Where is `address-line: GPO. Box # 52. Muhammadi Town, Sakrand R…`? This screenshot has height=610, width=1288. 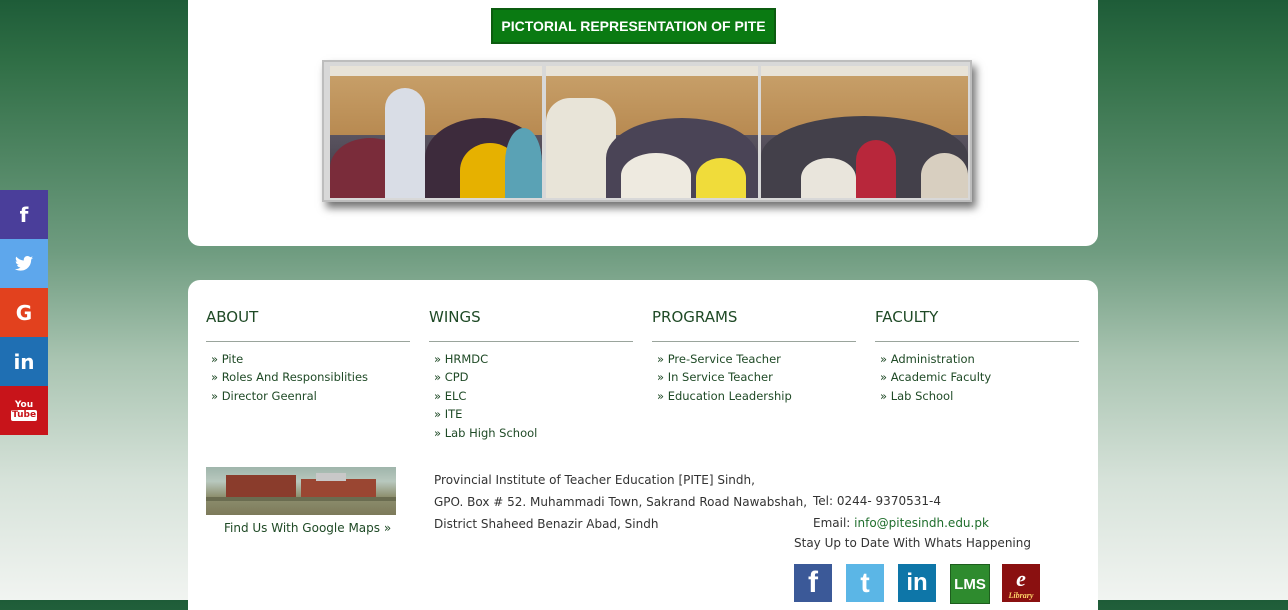
address-line: GPO. Box # 52. Muhammadi Town, Sakrand R… is located at coordinates (621, 502).